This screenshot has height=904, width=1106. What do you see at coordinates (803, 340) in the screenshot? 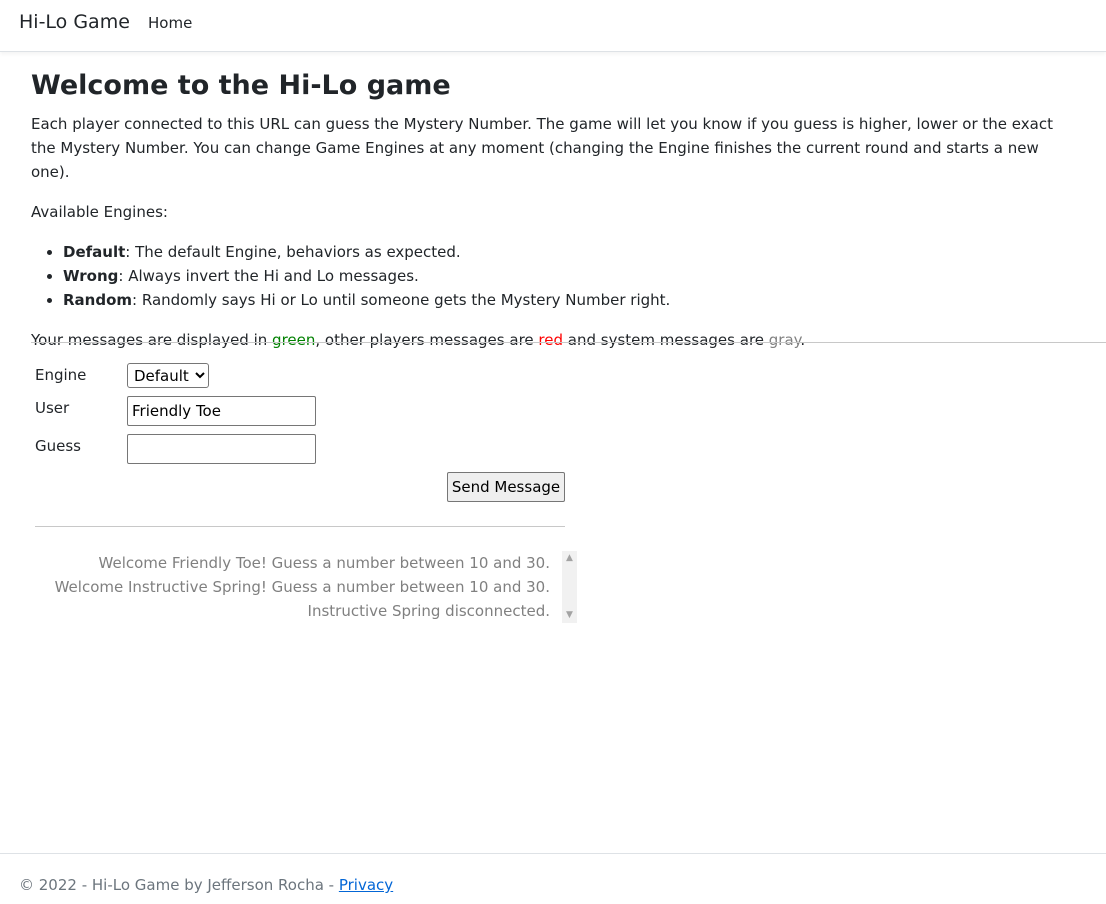
I see `legend-text: .` at bounding box center [803, 340].